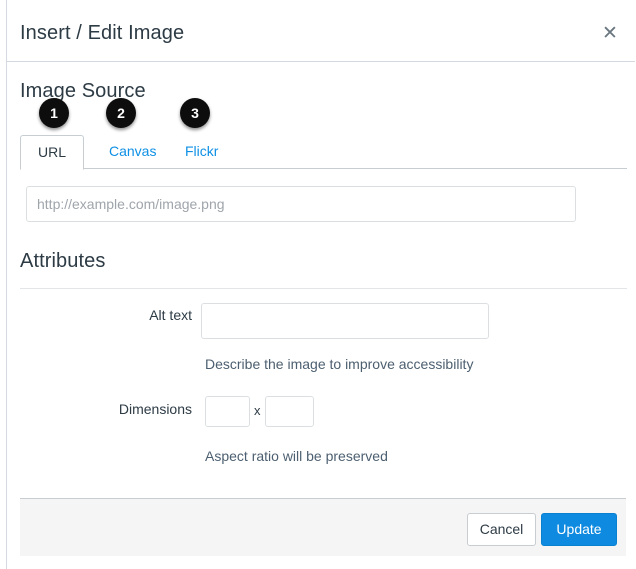  I want to click on tab-canvas: Canvas, so click(132, 152).